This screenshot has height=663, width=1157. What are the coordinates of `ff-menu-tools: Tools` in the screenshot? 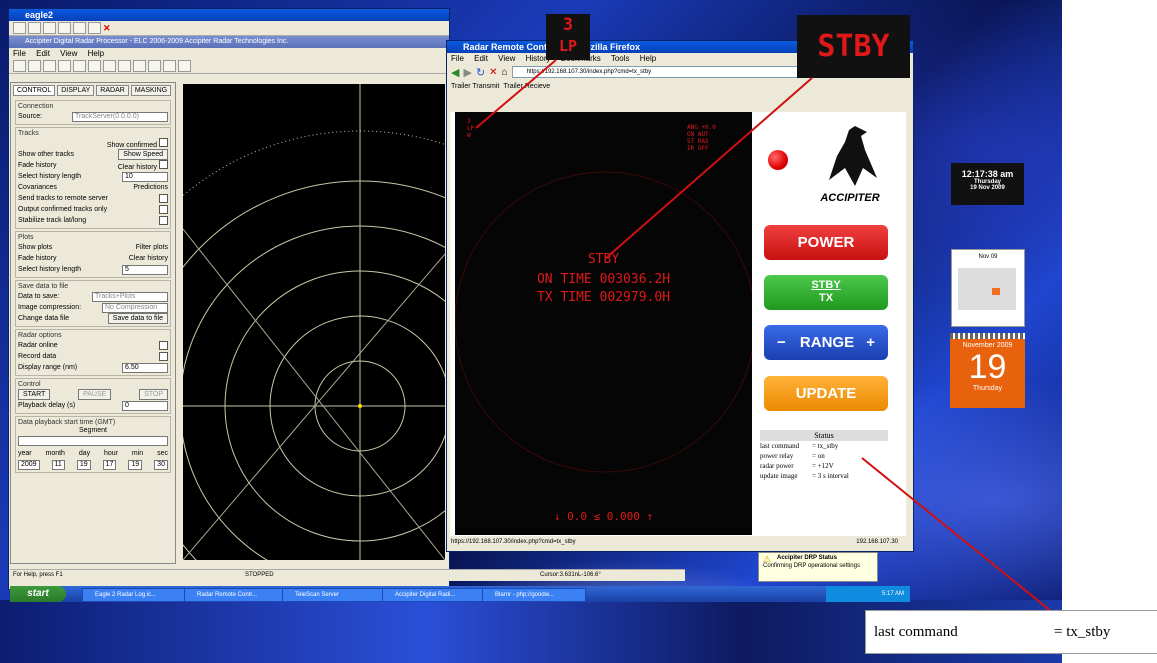 It's located at (620, 58).